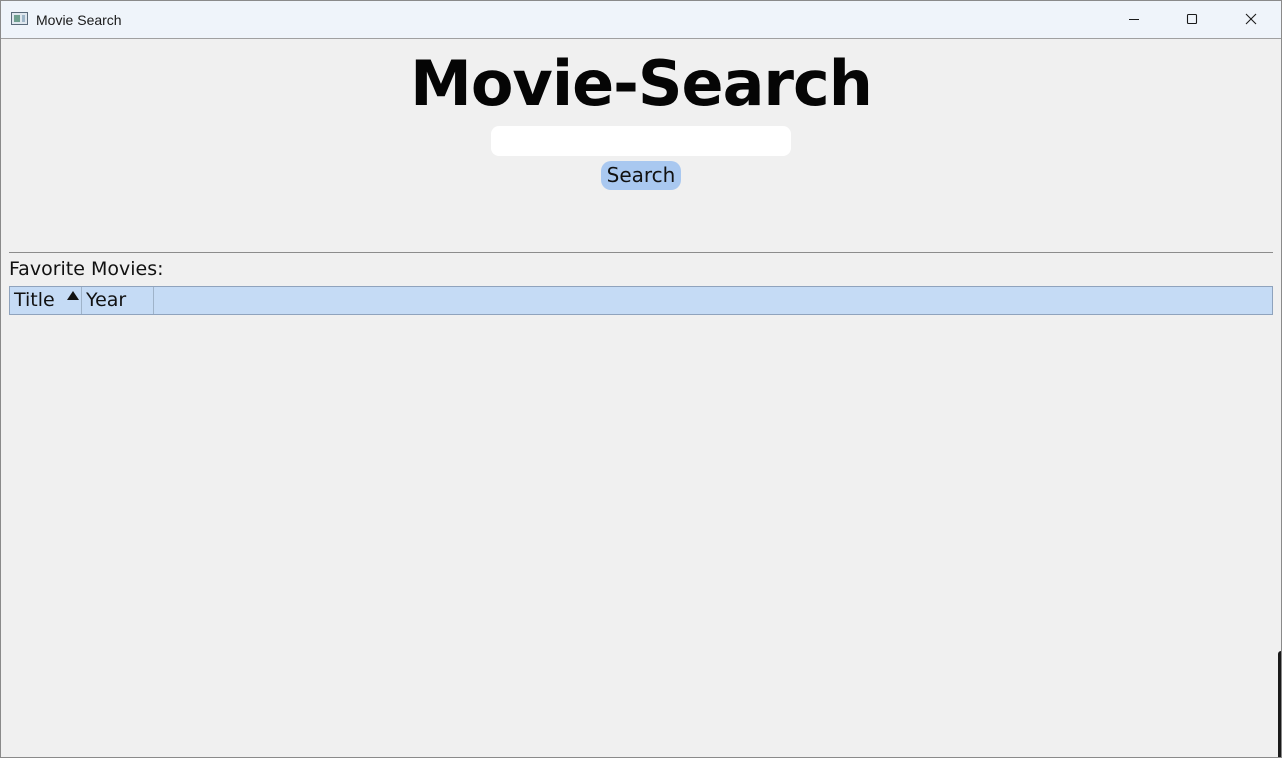 The height and width of the screenshot is (758, 1282). I want to click on app-window-icon, so click(19, 18).